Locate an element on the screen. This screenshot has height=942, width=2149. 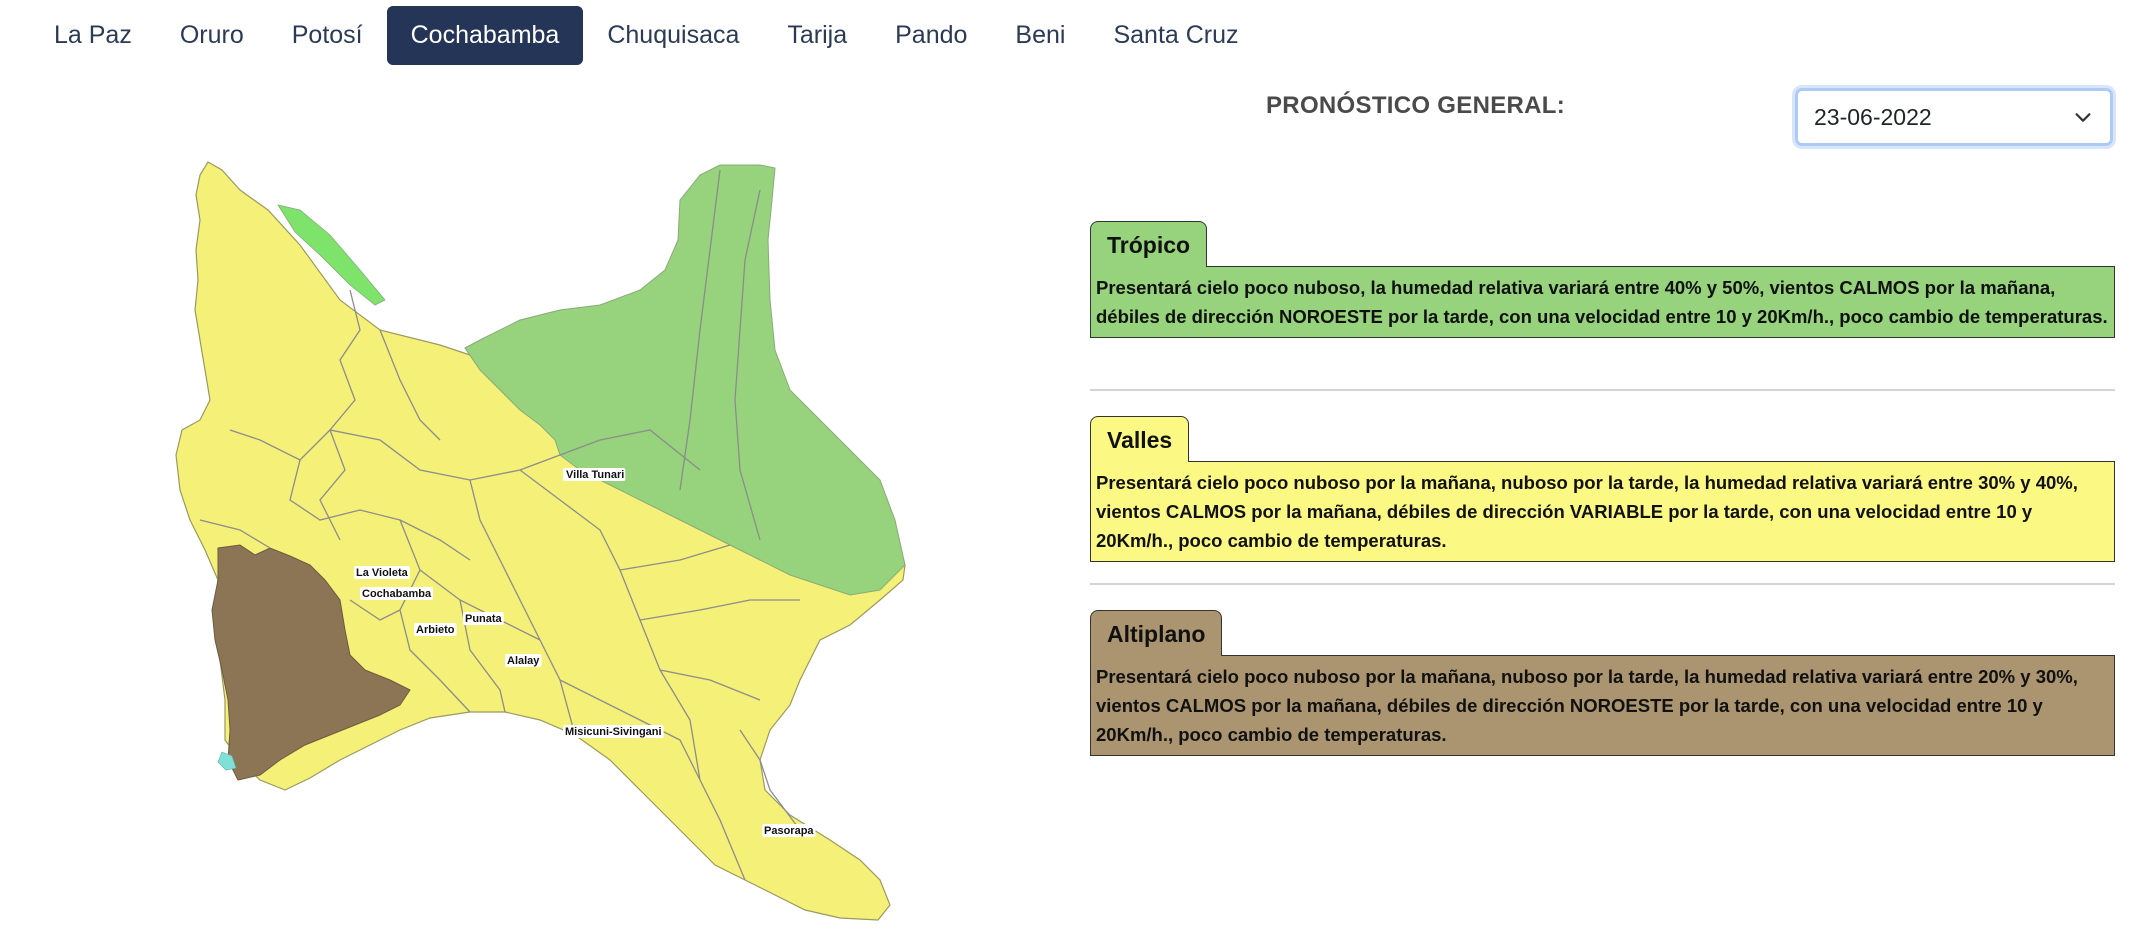
map-label-villa-tunari: Villa Tunari is located at coordinates (595, 475).